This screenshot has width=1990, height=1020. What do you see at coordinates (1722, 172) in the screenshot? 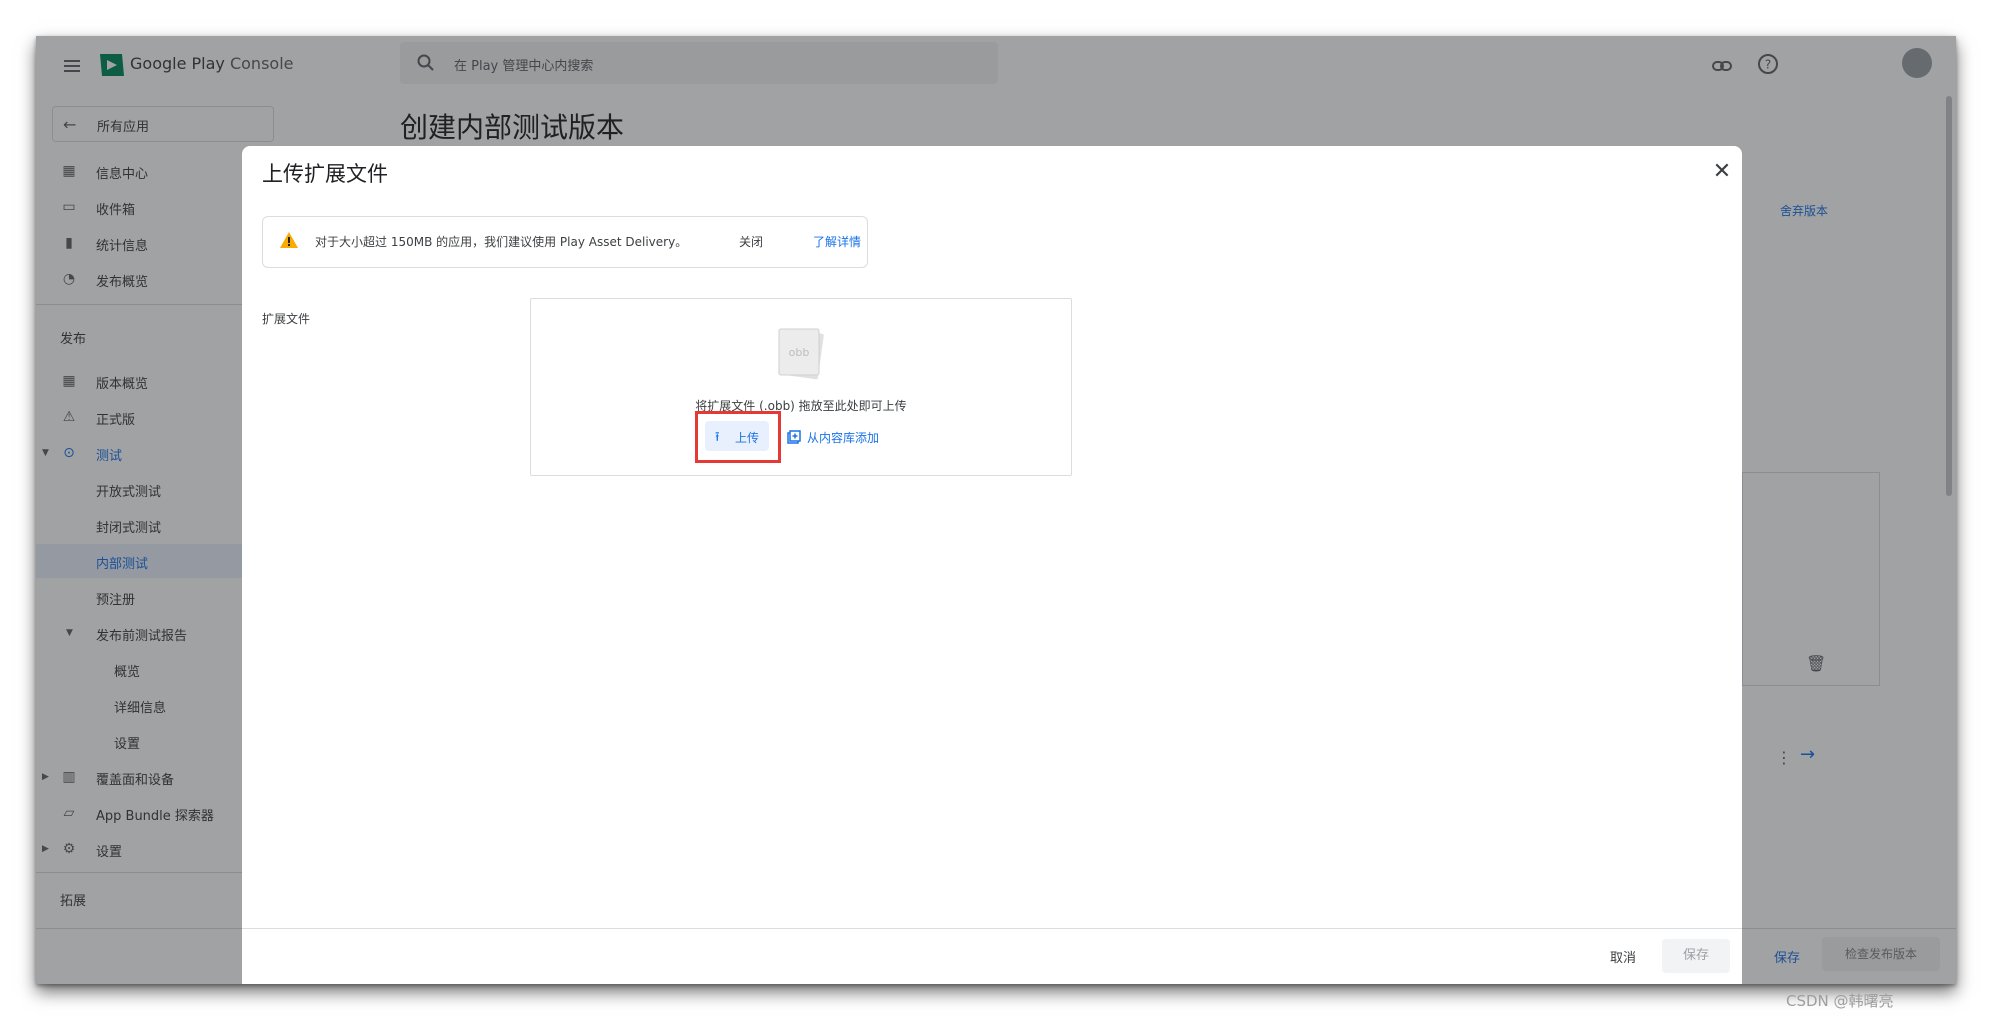
I see `close-icon: ✕` at bounding box center [1722, 172].